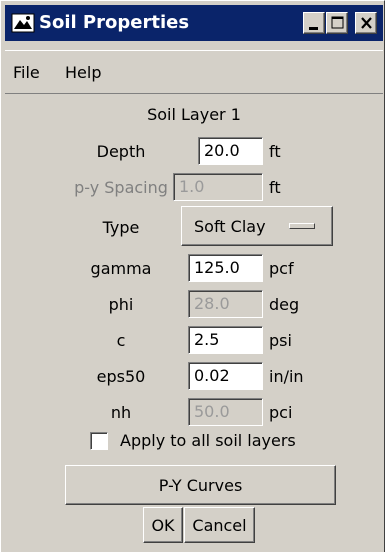 The height and width of the screenshot is (552, 387). I want to click on phi-label: phi, so click(121, 304).